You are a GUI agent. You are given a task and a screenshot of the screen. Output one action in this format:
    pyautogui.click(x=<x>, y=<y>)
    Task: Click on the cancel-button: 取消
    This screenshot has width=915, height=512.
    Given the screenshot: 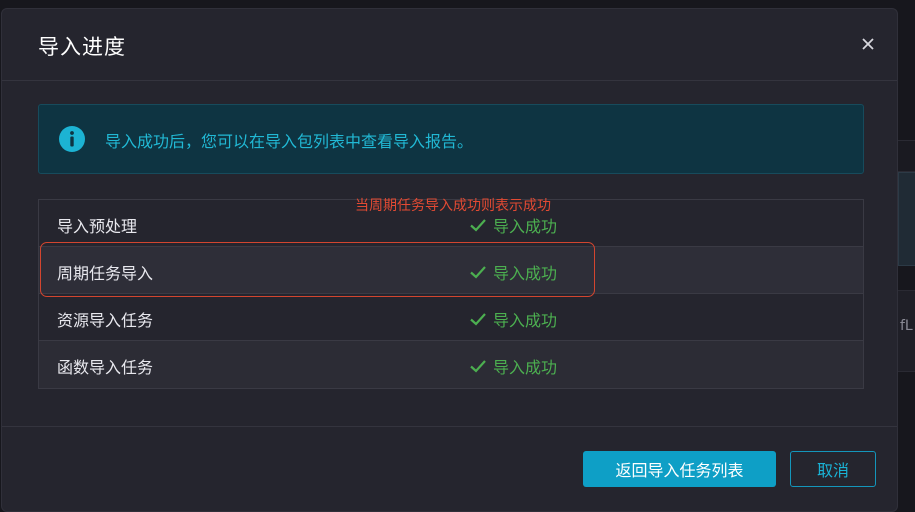 What is the action you would take?
    pyautogui.click(x=833, y=469)
    